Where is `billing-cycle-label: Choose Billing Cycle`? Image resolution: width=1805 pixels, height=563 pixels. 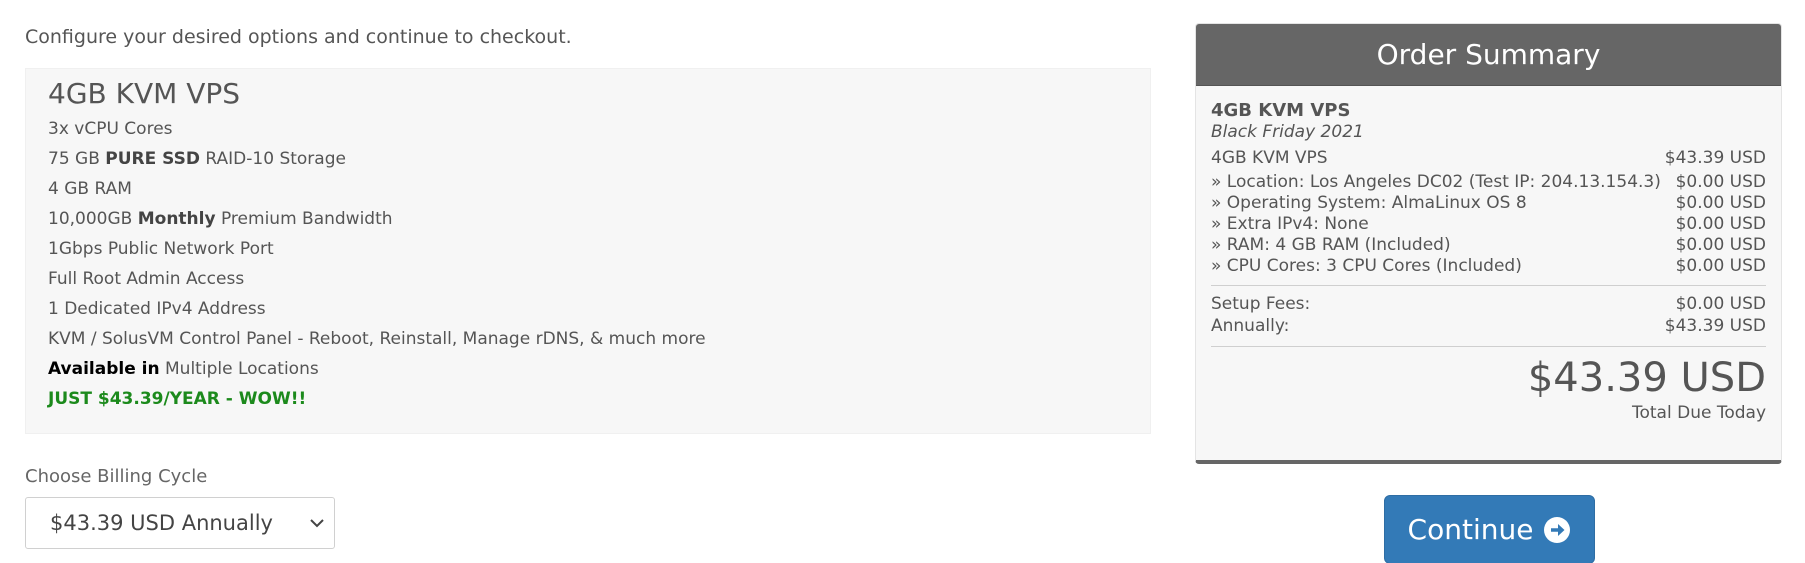
billing-cycle-label: Choose Billing Cycle is located at coordinates (116, 476).